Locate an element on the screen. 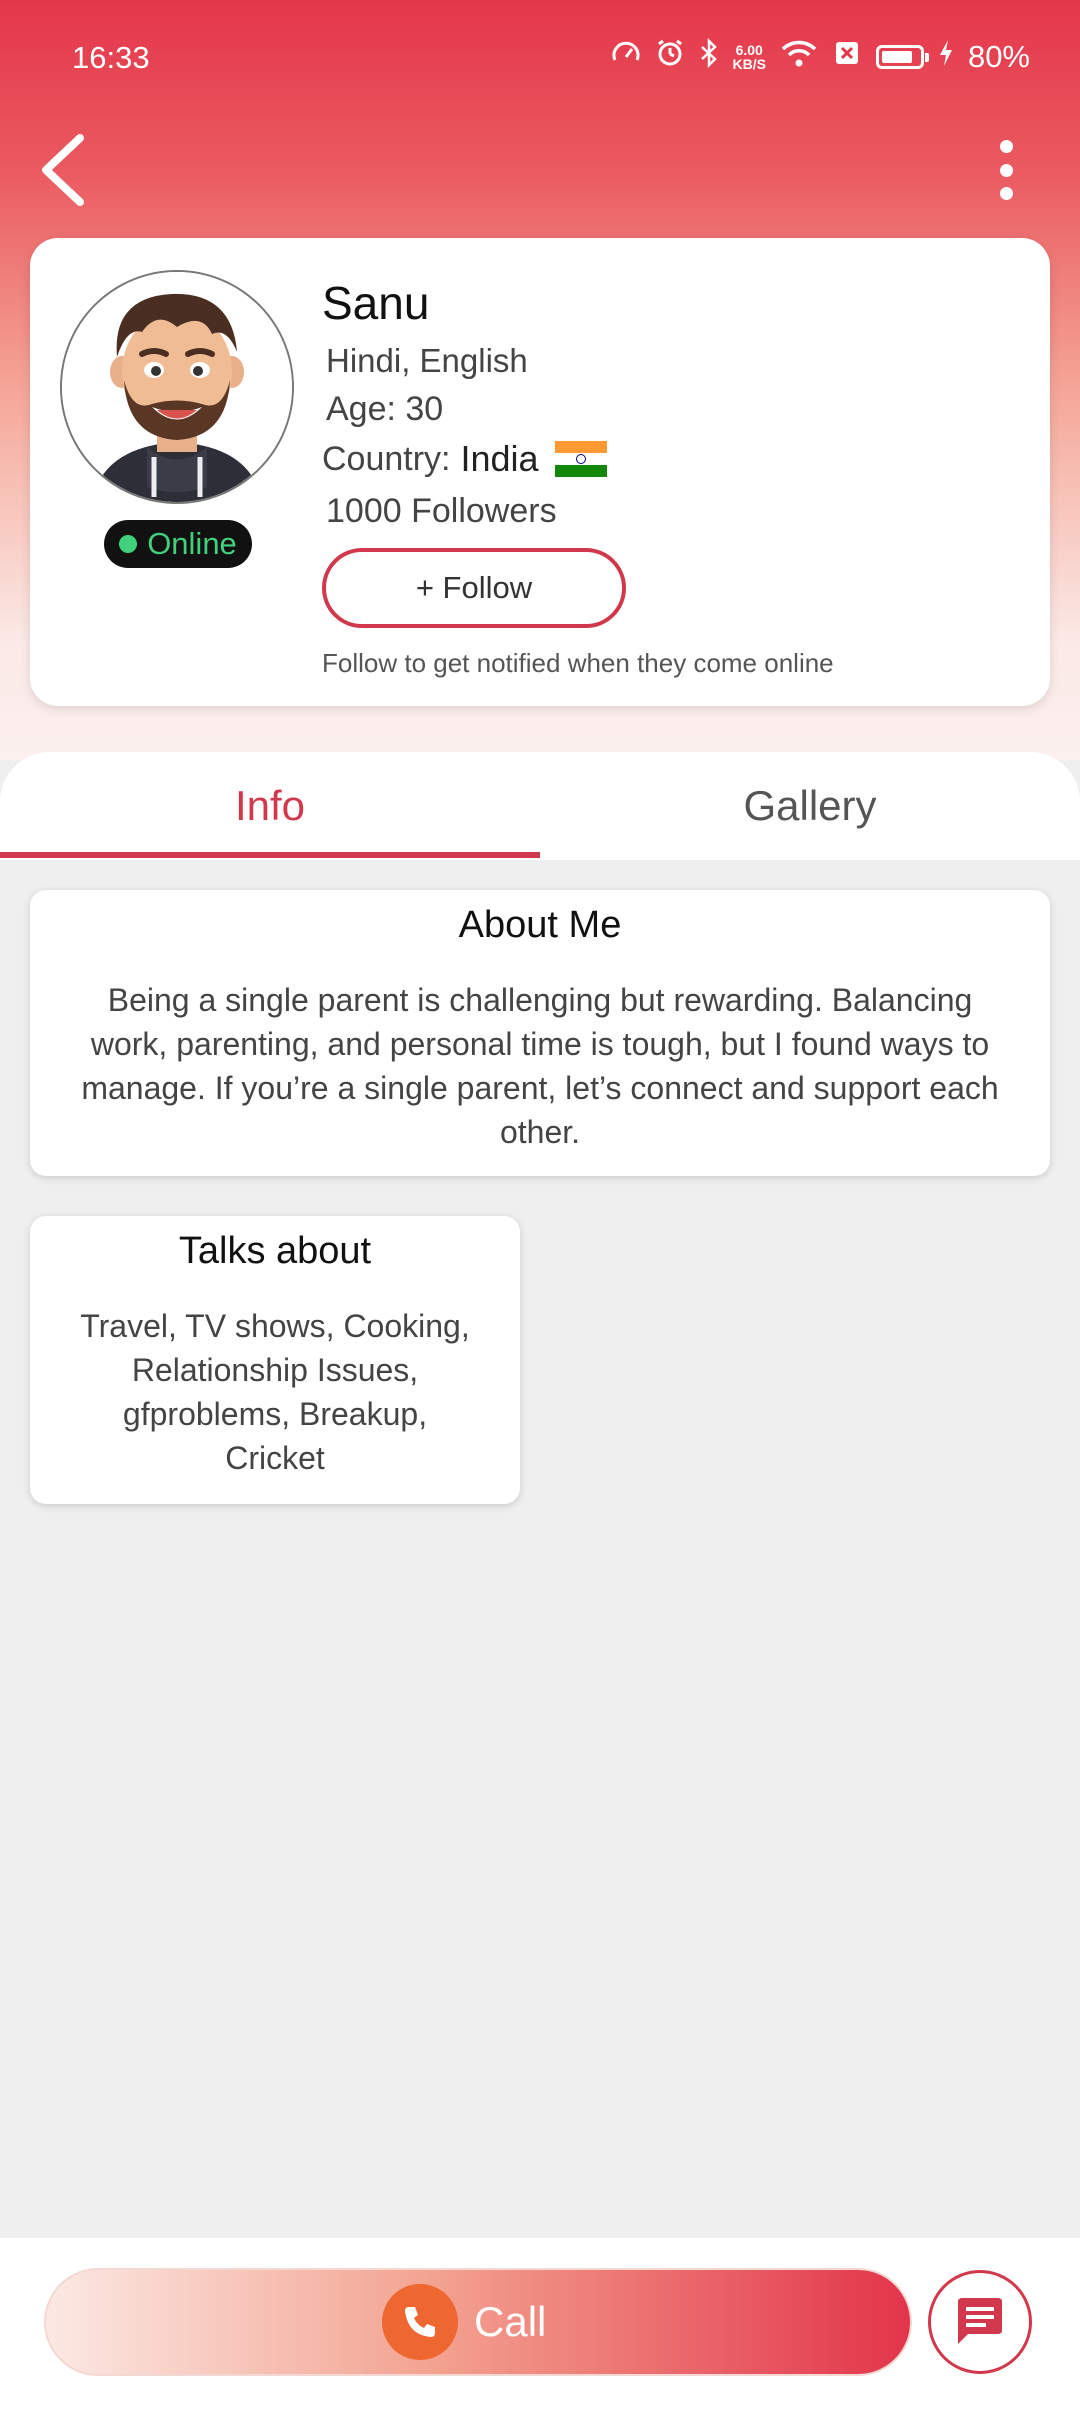 This screenshot has height=2412, width=1080. alarm-icon is located at coordinates (670, 57).